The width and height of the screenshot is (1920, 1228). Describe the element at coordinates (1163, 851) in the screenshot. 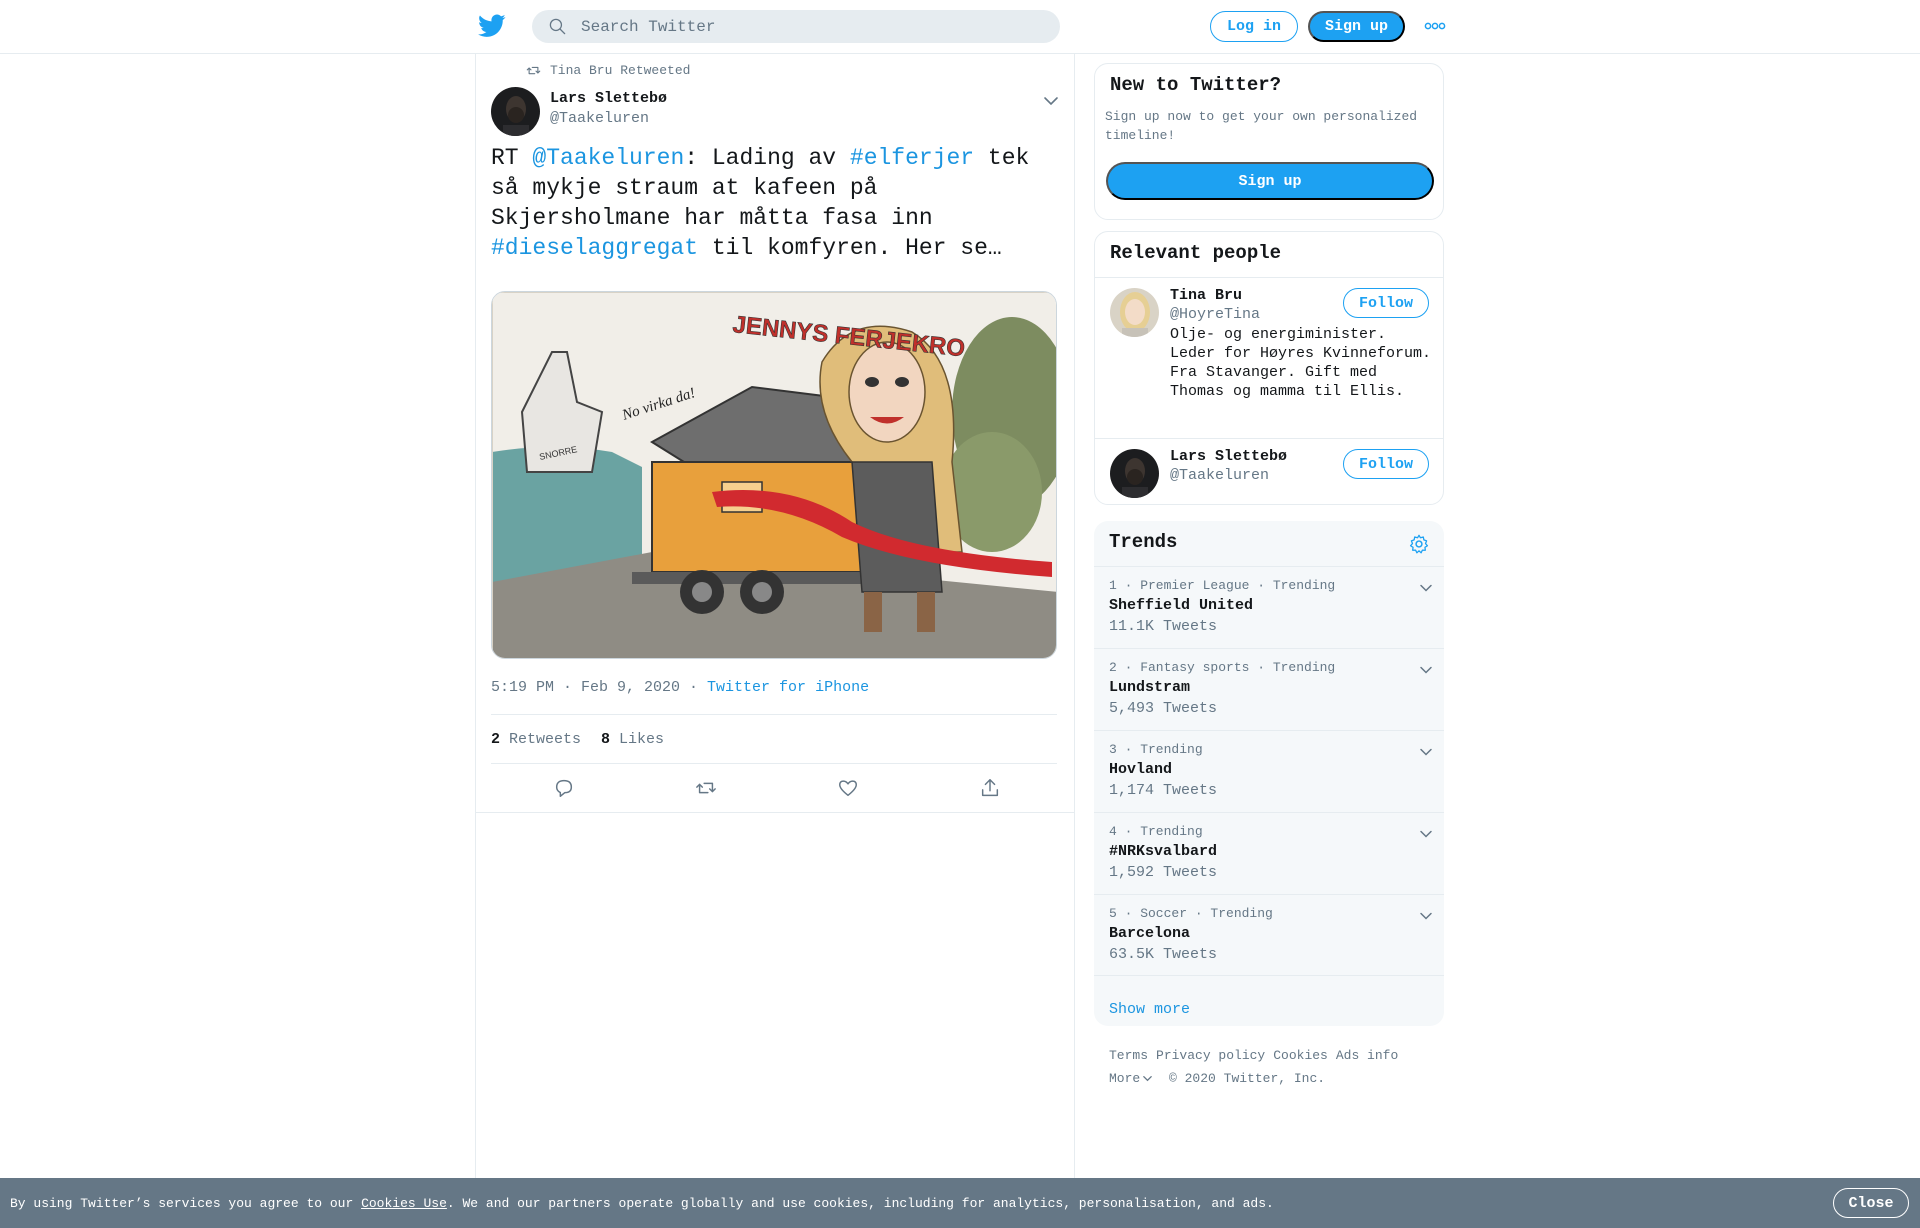

I see `trend-topic: #NRKsvalbard` at that location.